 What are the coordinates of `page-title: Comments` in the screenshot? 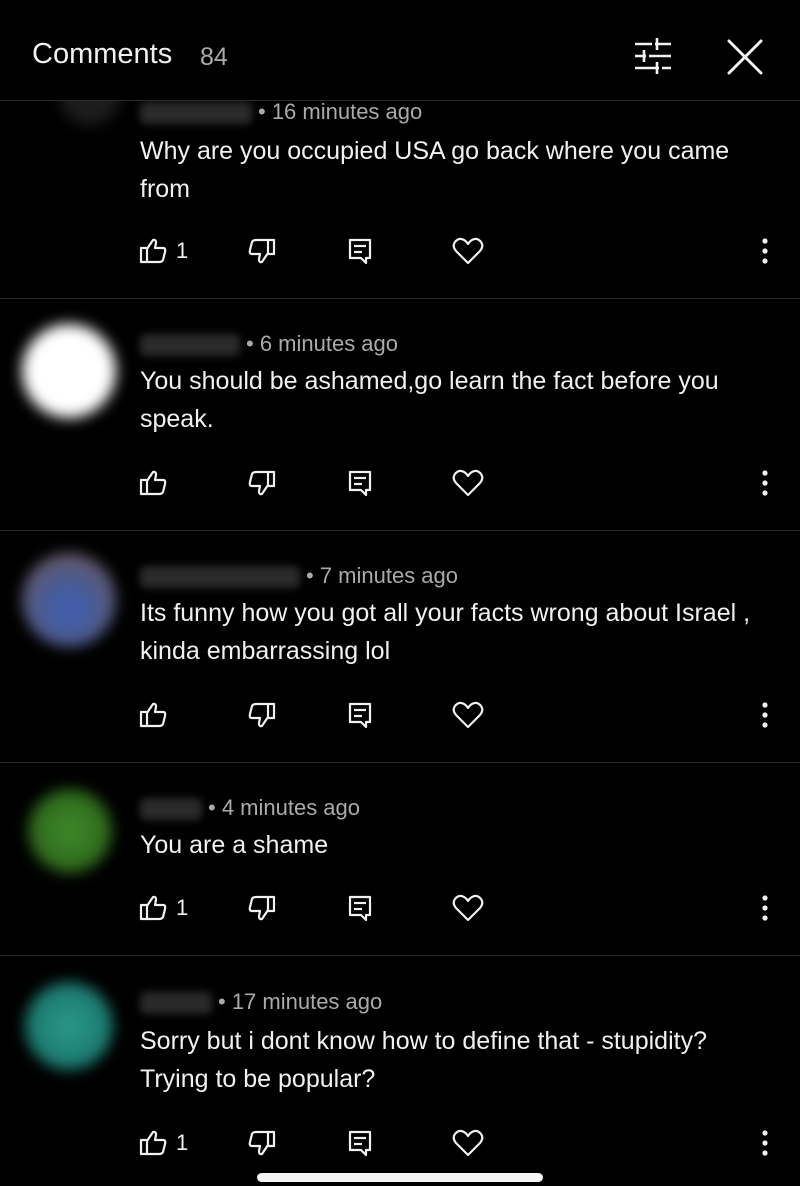 It's located at (102, 54).